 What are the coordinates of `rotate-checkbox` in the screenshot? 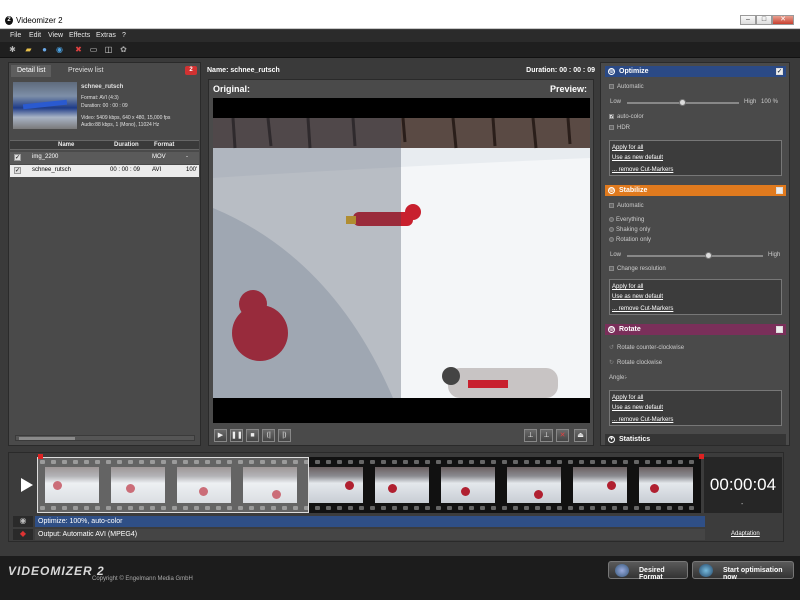 It's located at (779, 329).